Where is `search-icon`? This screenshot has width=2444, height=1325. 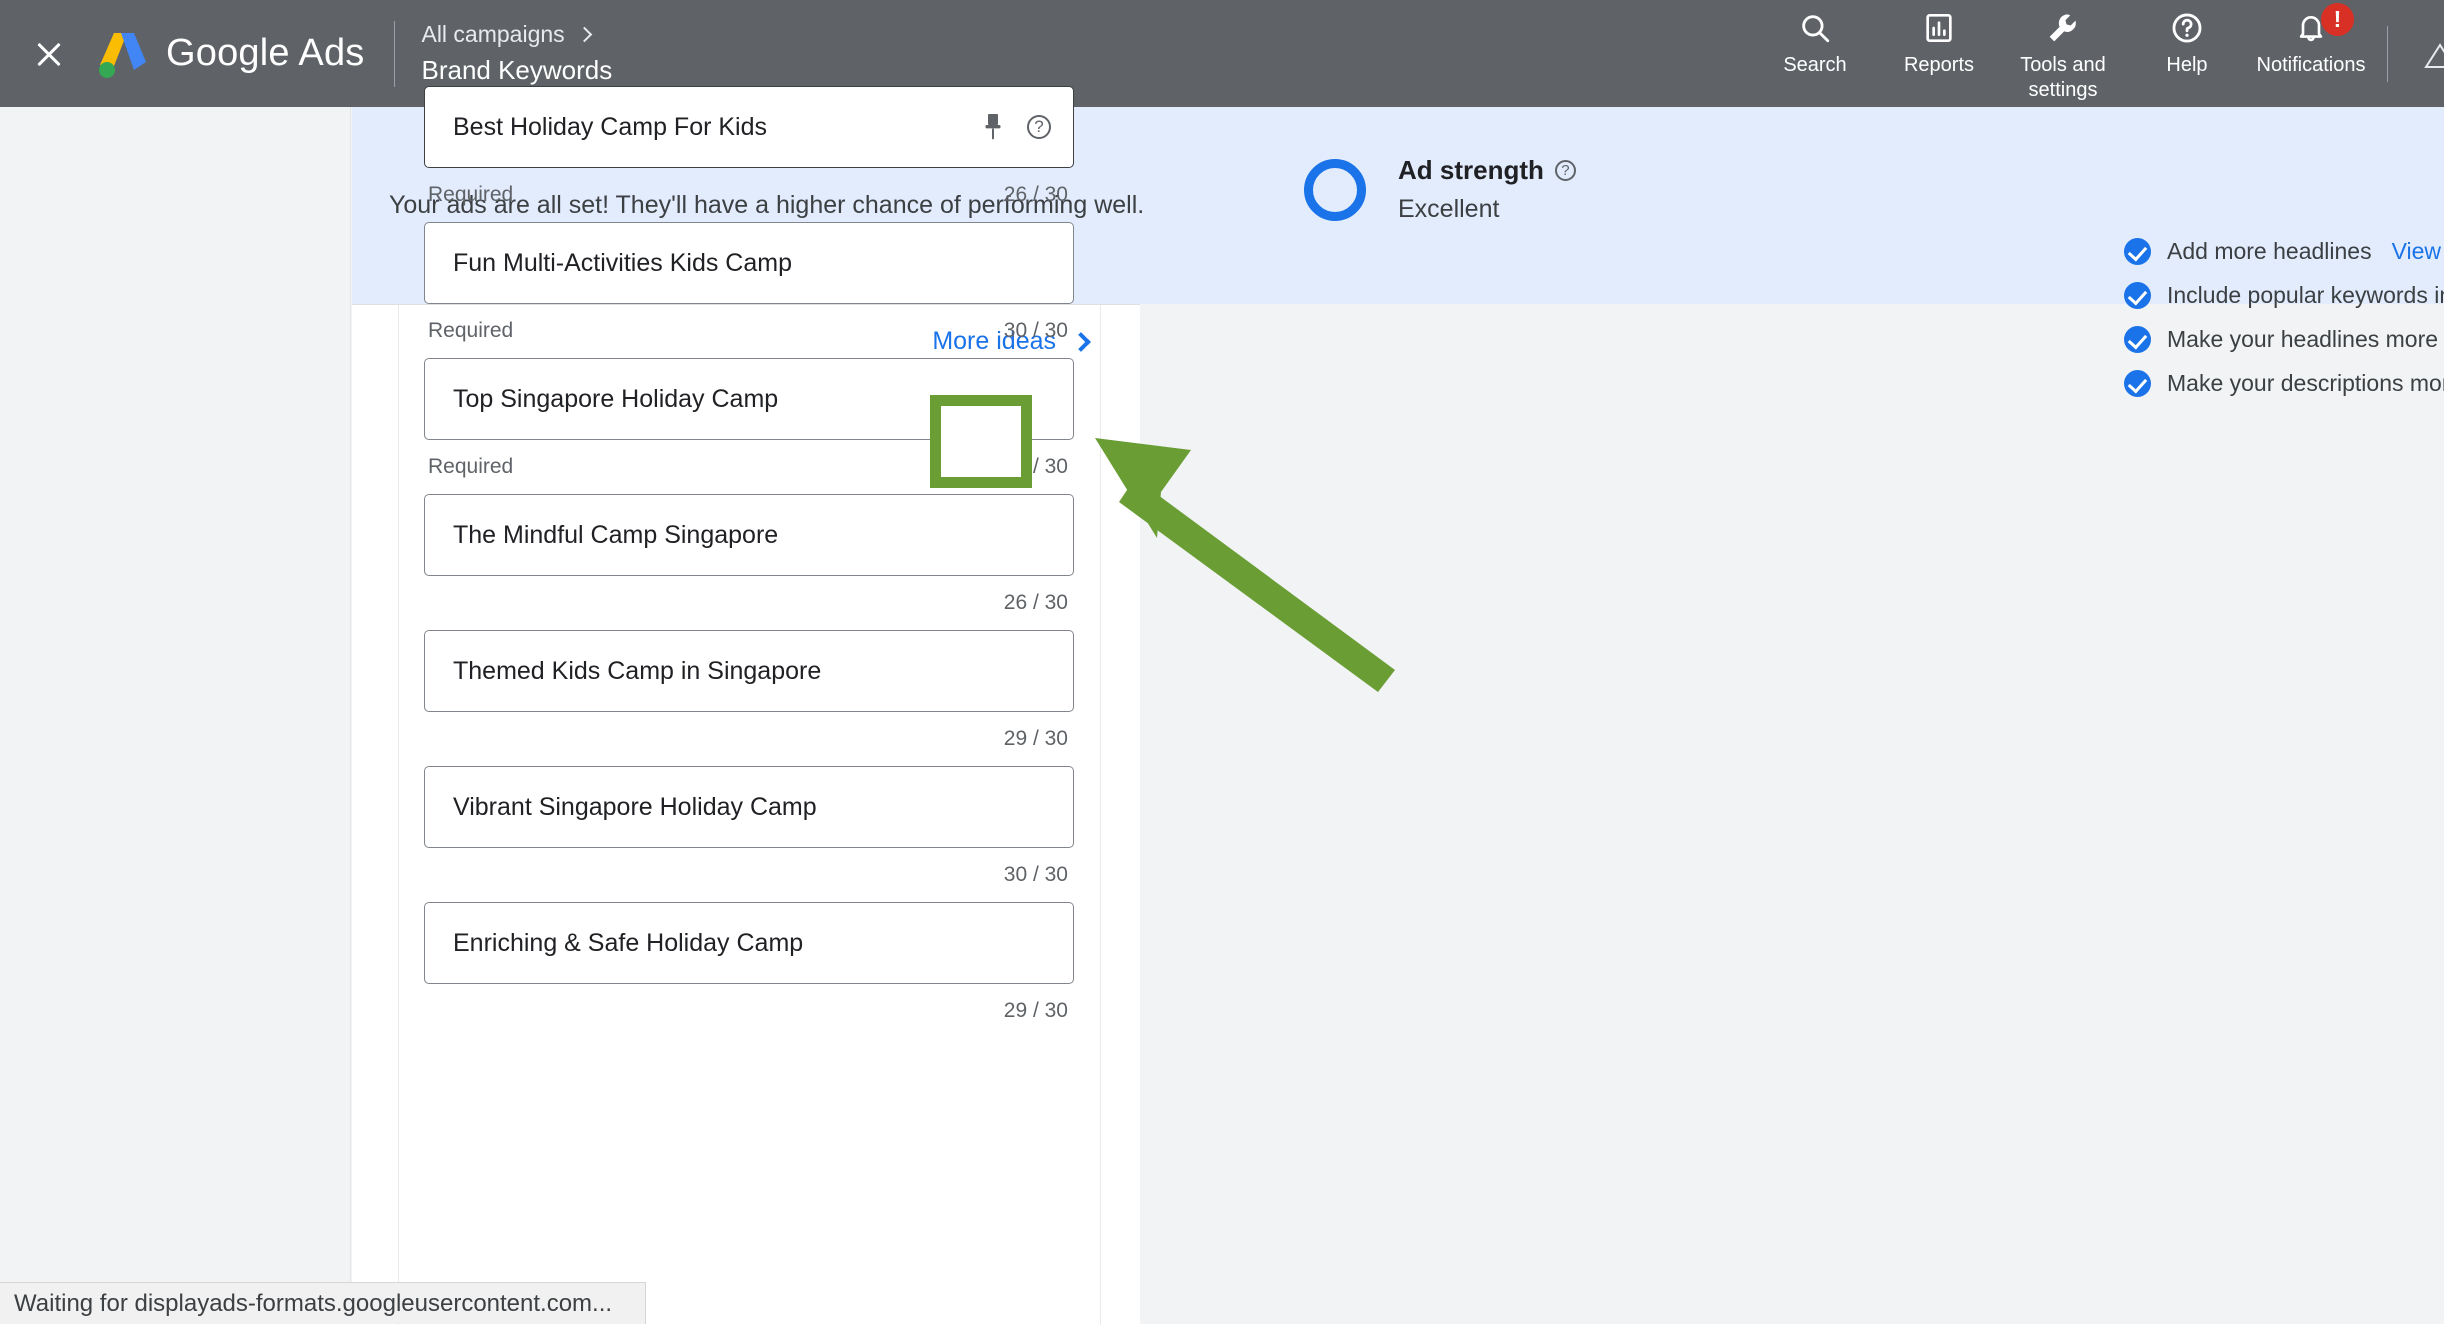 search-icon is located at coordinates (1815, 28).